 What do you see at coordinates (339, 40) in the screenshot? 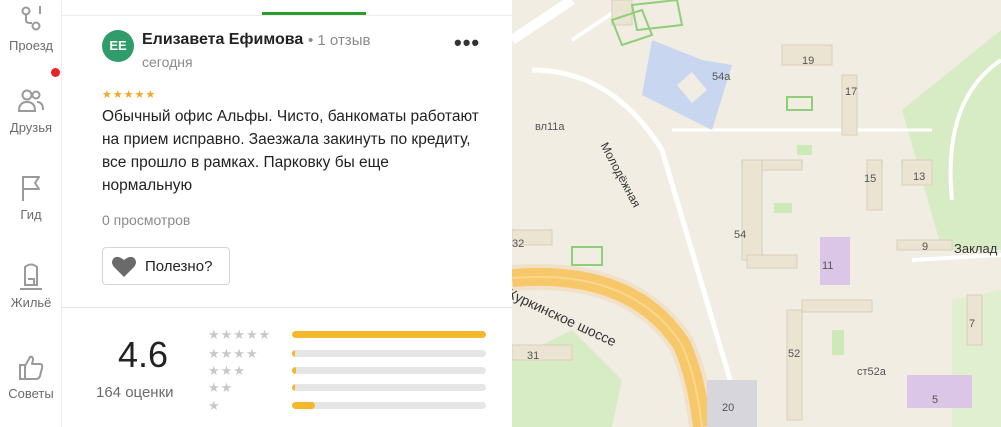
I see `author-review-count: • 1 отзыв` at bounding box center [339, 40].